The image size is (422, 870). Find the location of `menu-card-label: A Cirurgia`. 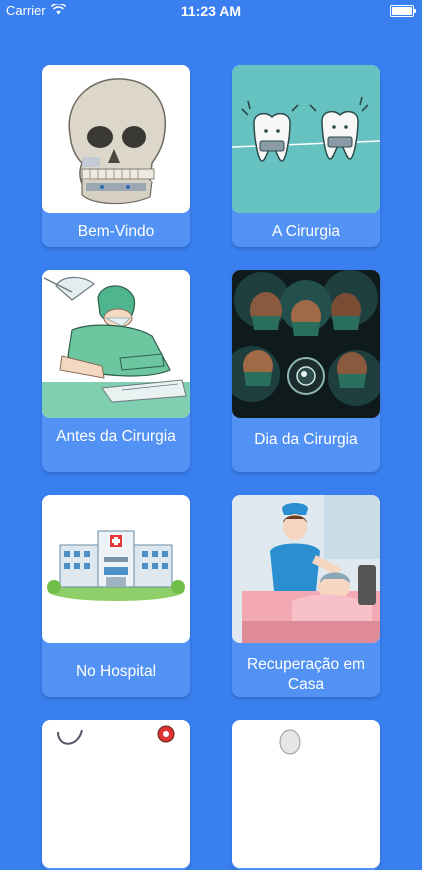

menu-card-label: A Cirurgia is located at coordinates (306, 231).